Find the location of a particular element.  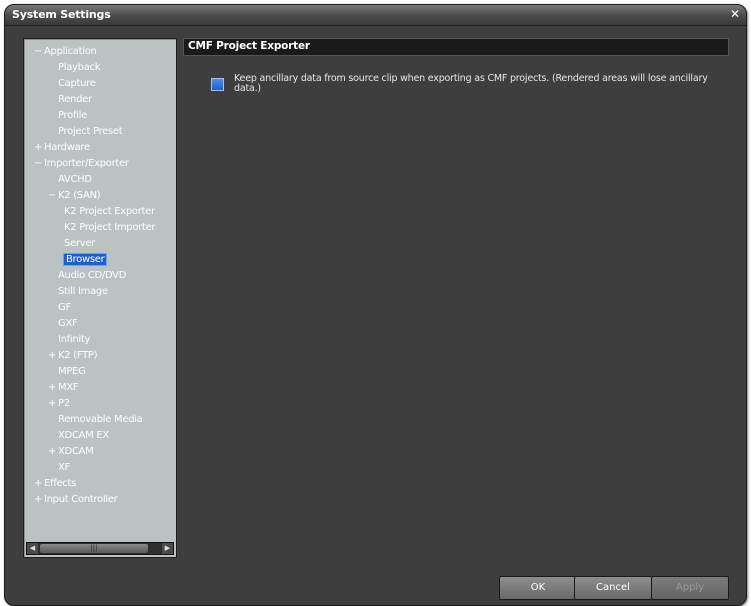

horizontal-scrollbar: ◀ ||| ▶ is located at coordinates (100, 548).